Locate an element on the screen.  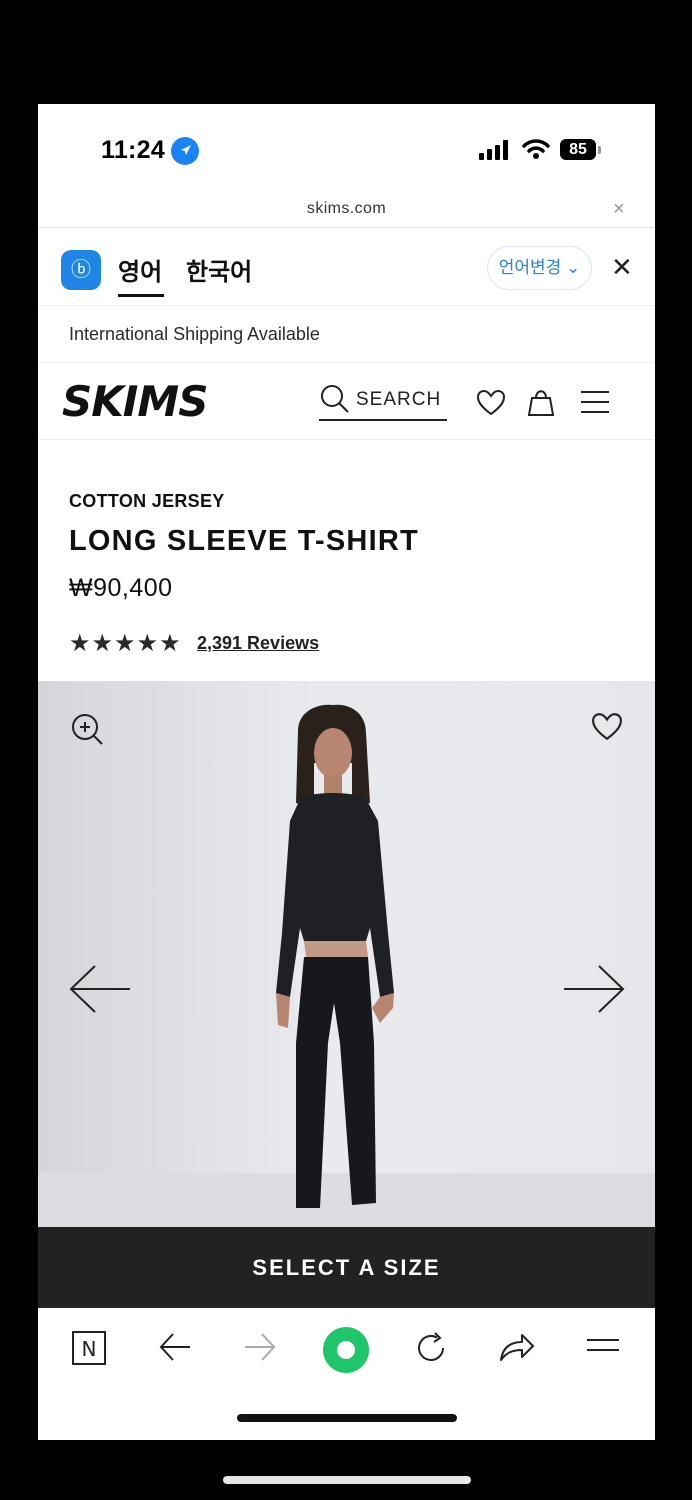
search-icon is located at coordinates (335, 399).